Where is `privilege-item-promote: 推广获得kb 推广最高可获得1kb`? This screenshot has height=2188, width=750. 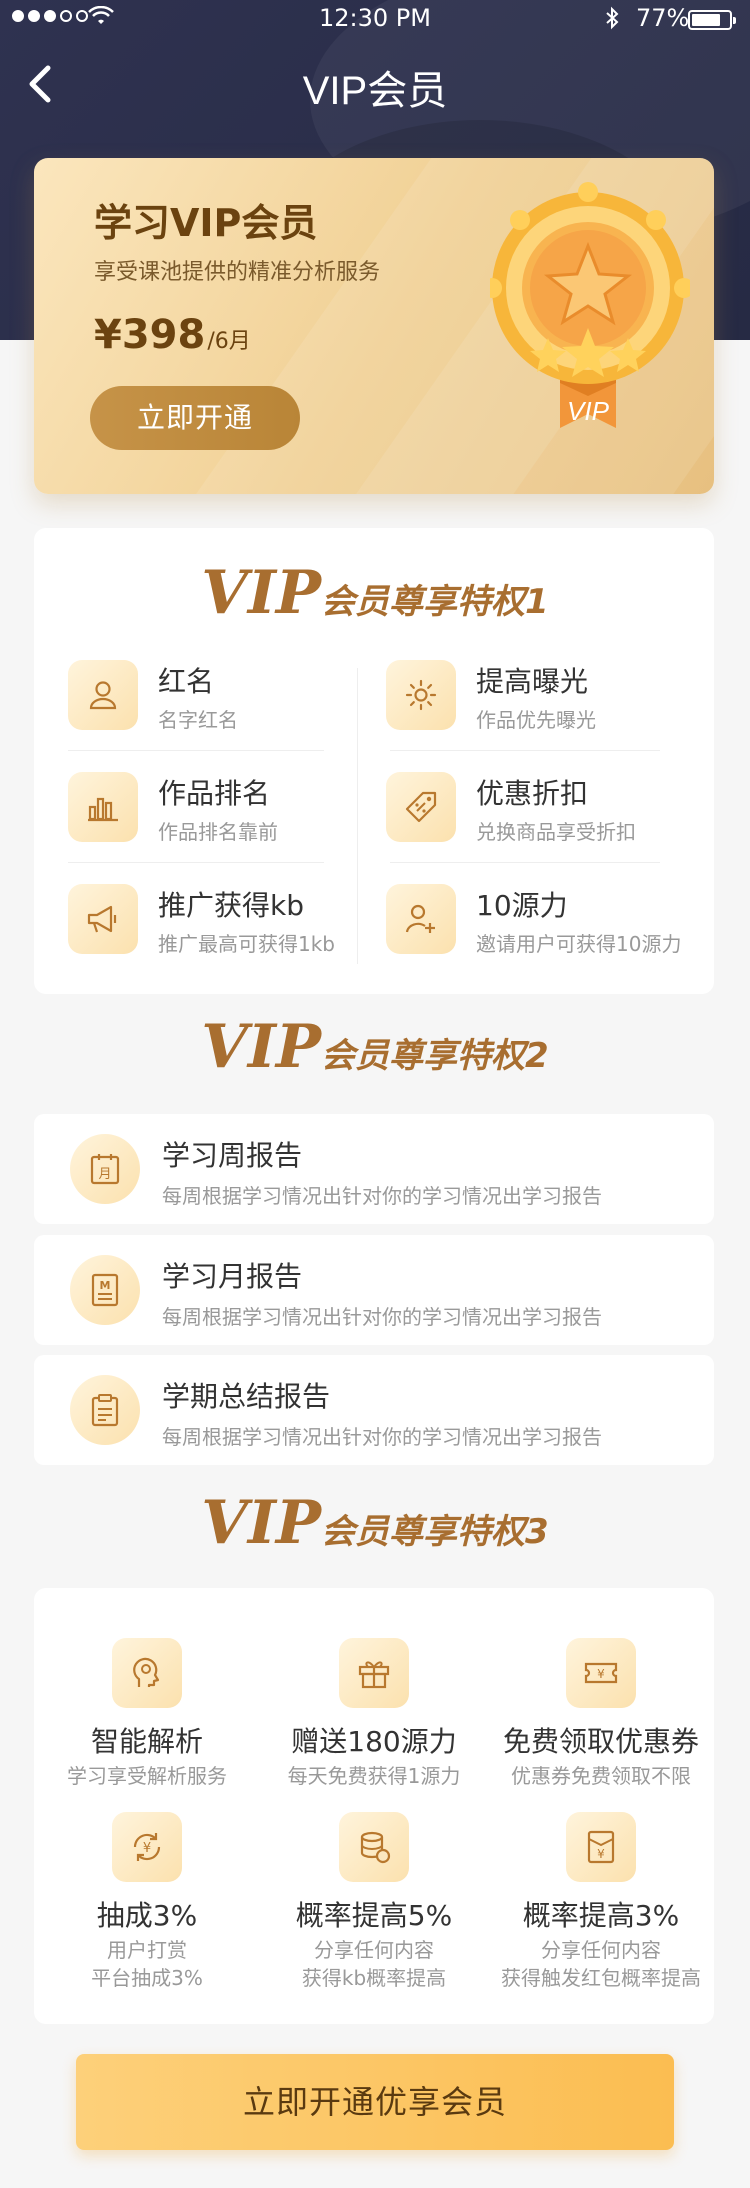 privilege-item-promote: 推广获得kb 推广最高可获得1kb is located at coordinates (233, 929).